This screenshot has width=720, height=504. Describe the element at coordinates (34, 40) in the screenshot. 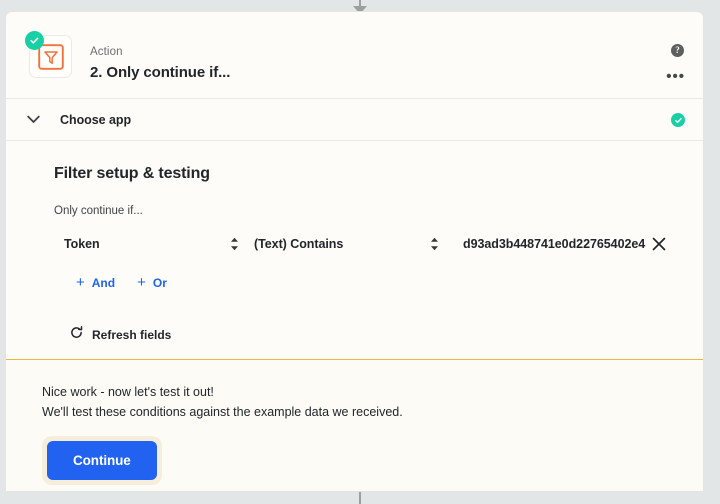

I see `check-circle-icon` at that location.